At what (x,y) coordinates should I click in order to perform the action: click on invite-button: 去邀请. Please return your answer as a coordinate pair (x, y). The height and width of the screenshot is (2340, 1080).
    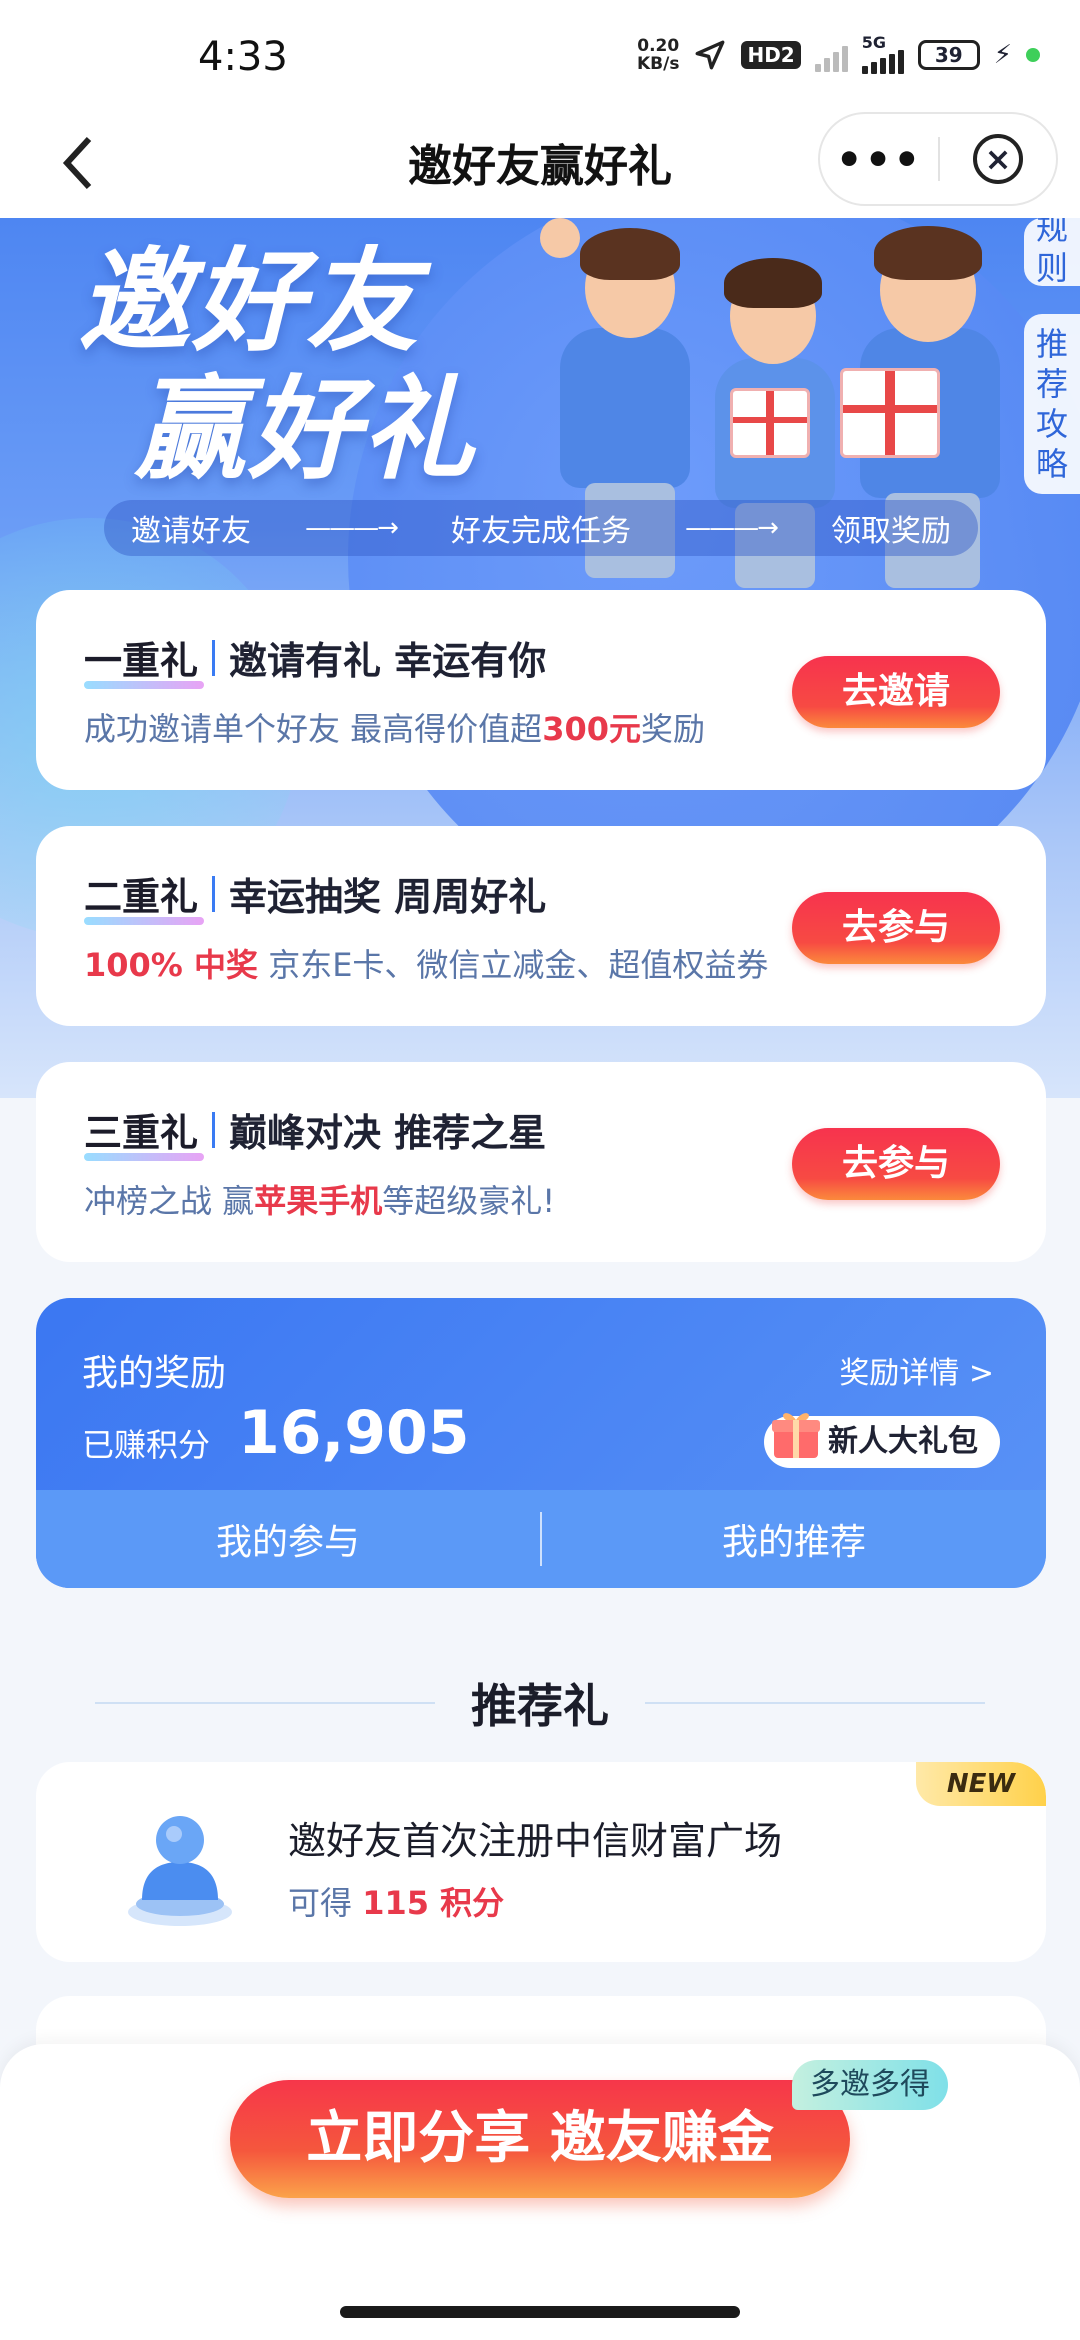
    Looking at the image, I should click on (896, 692).